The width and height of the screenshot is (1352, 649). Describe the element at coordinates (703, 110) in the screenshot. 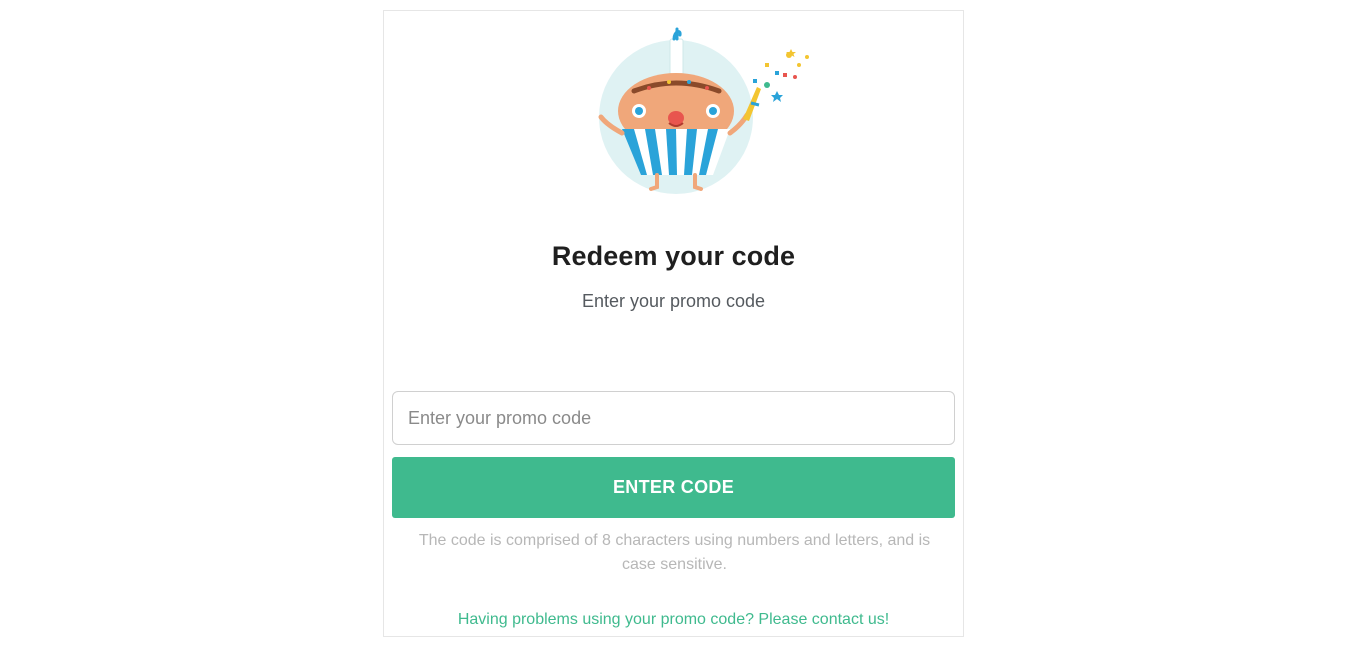

I see `cupcake-mascot-illustration` at that location.